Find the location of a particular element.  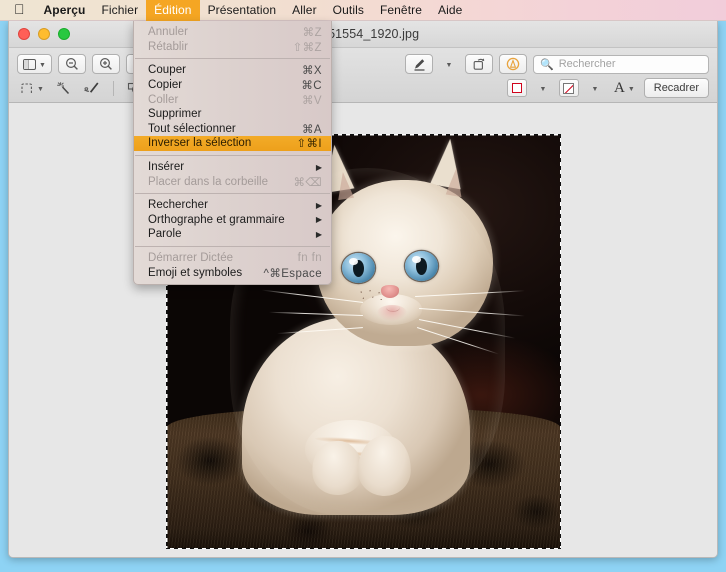

text-style-button: A ▼ is located at coordinates (624, 88).